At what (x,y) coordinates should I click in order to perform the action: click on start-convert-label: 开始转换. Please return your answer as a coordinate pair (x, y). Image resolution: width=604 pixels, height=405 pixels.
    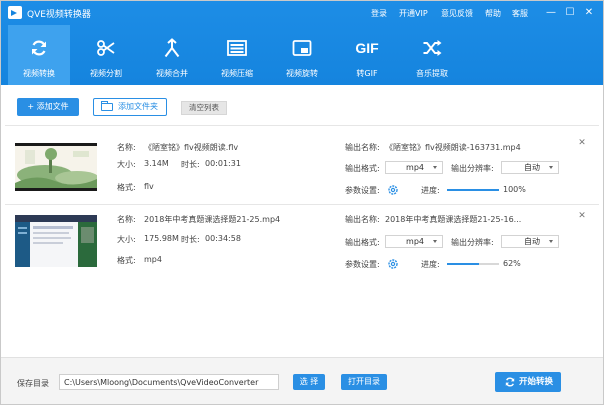
    Looking at the image, I should click on (536, 382).